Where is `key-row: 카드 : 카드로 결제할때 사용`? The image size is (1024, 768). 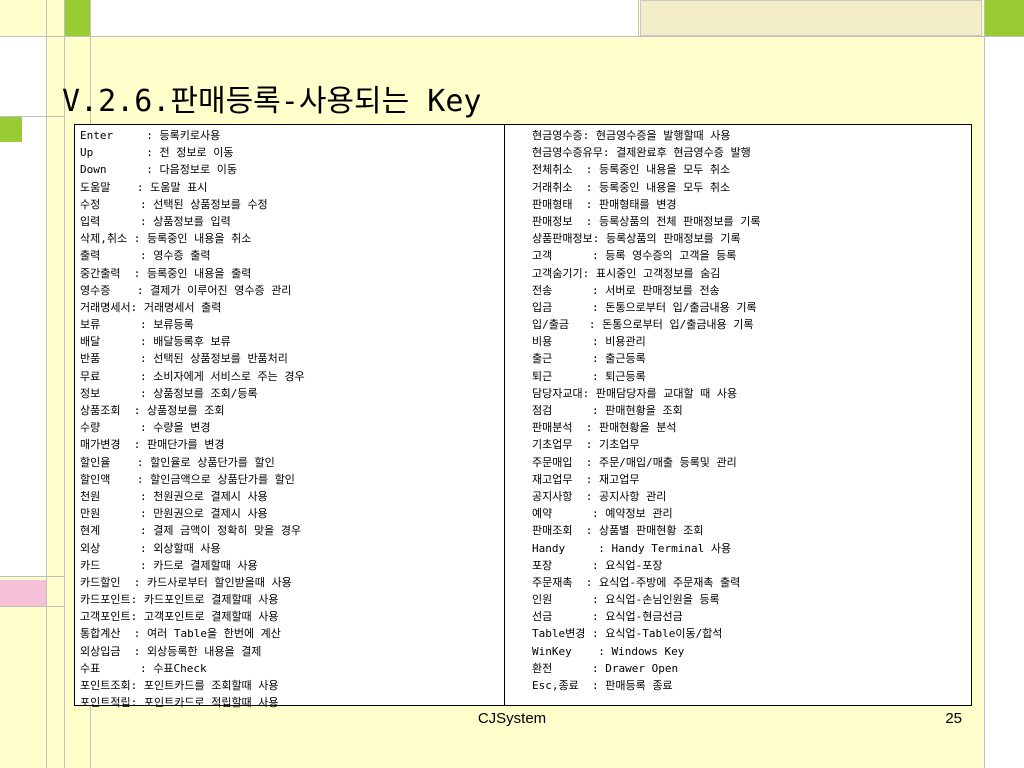 key-row: 카드 : 카드로 결제할때 사용 is located at coordinates (192, 565).